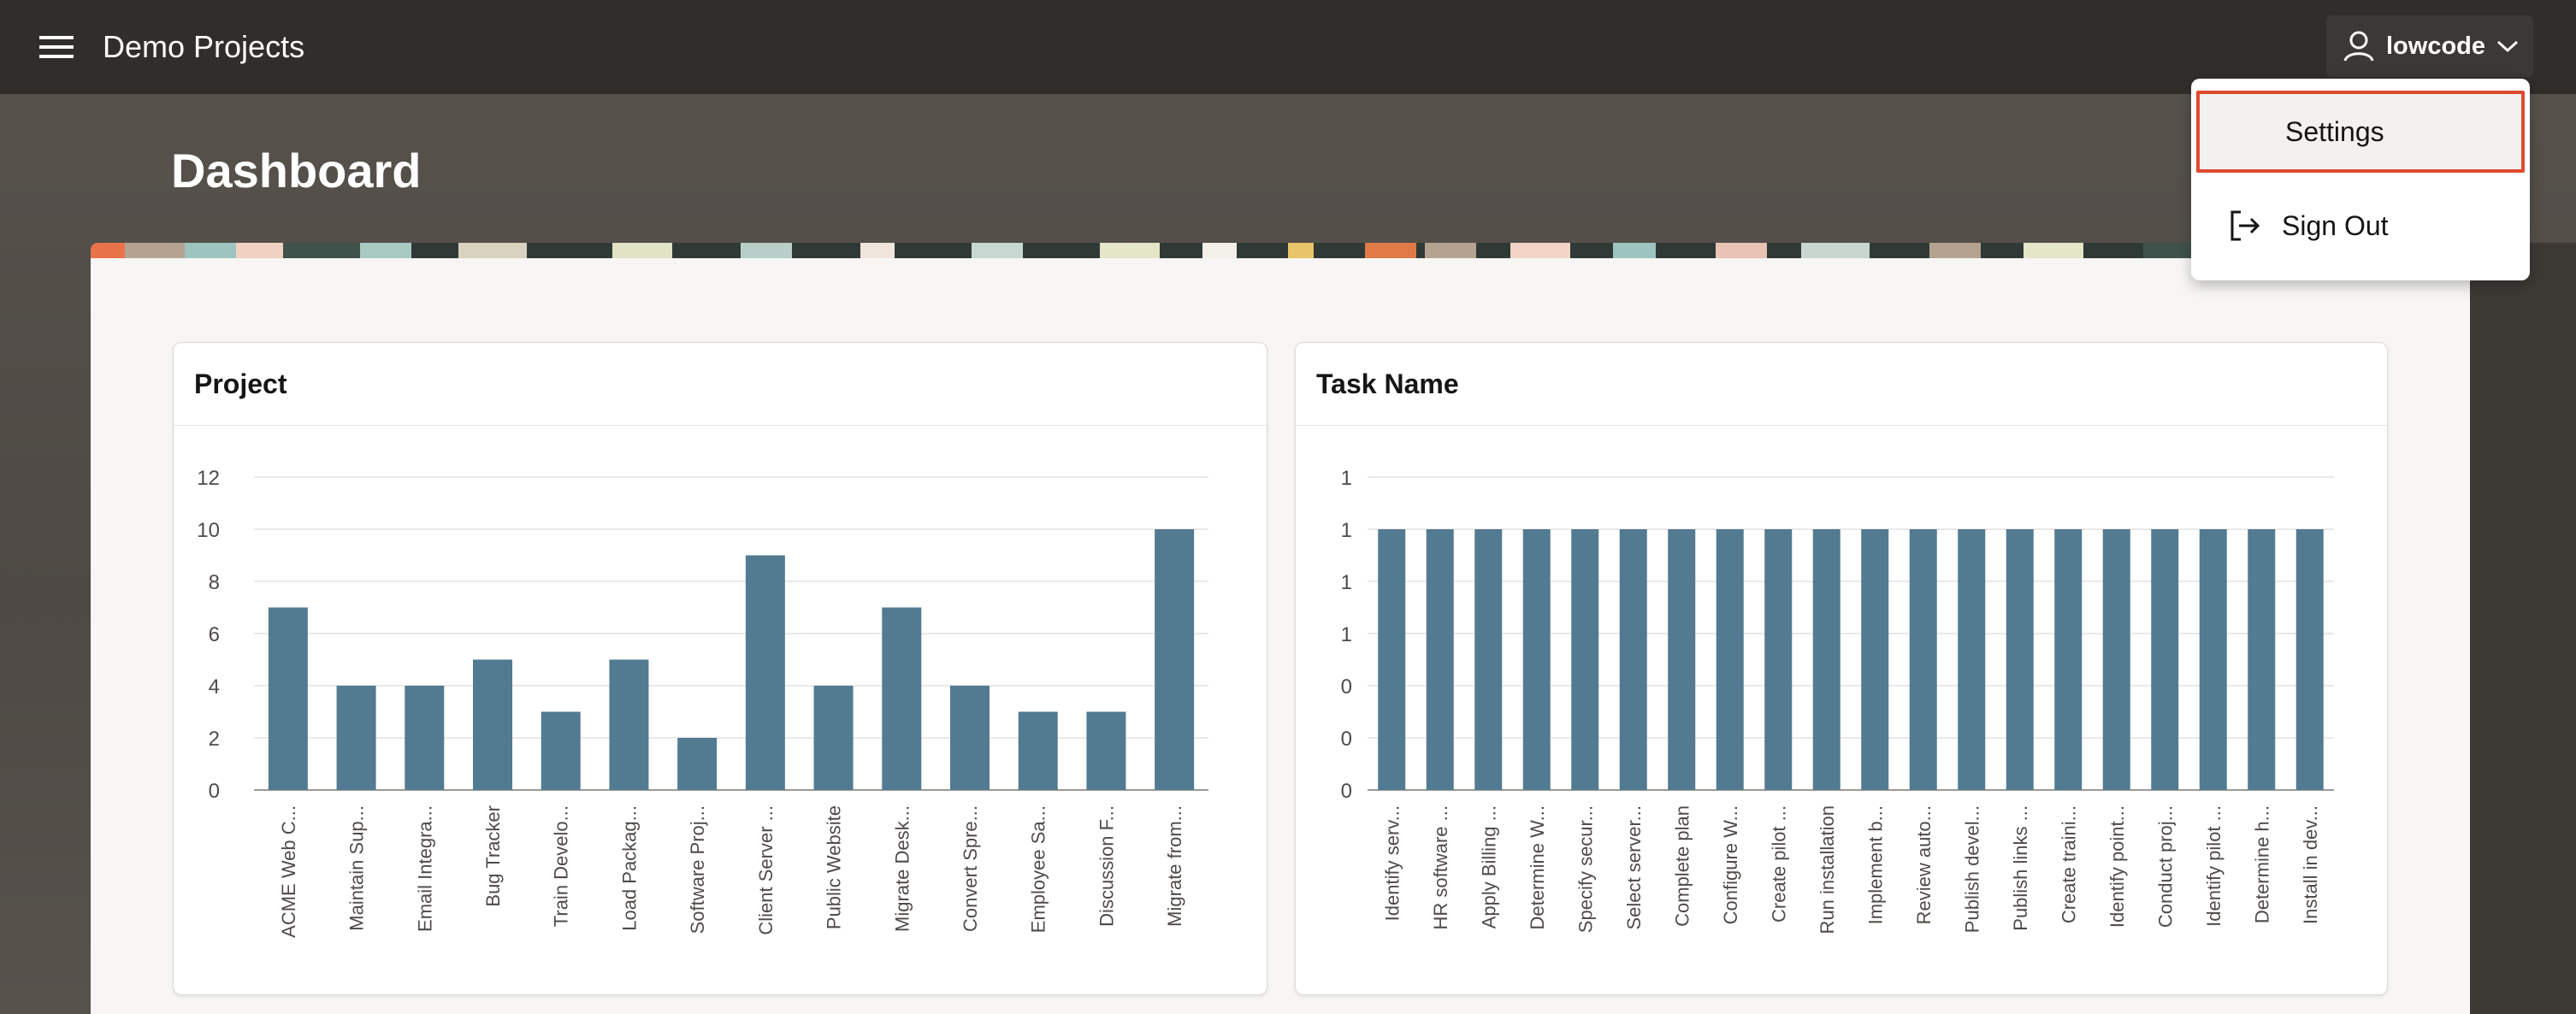 Image resolution: width=2576 pixels, height=1014 pixels. Describe the element at coordinates (58, 47) in the screenshot. I see `hamburger-icon` at that location.